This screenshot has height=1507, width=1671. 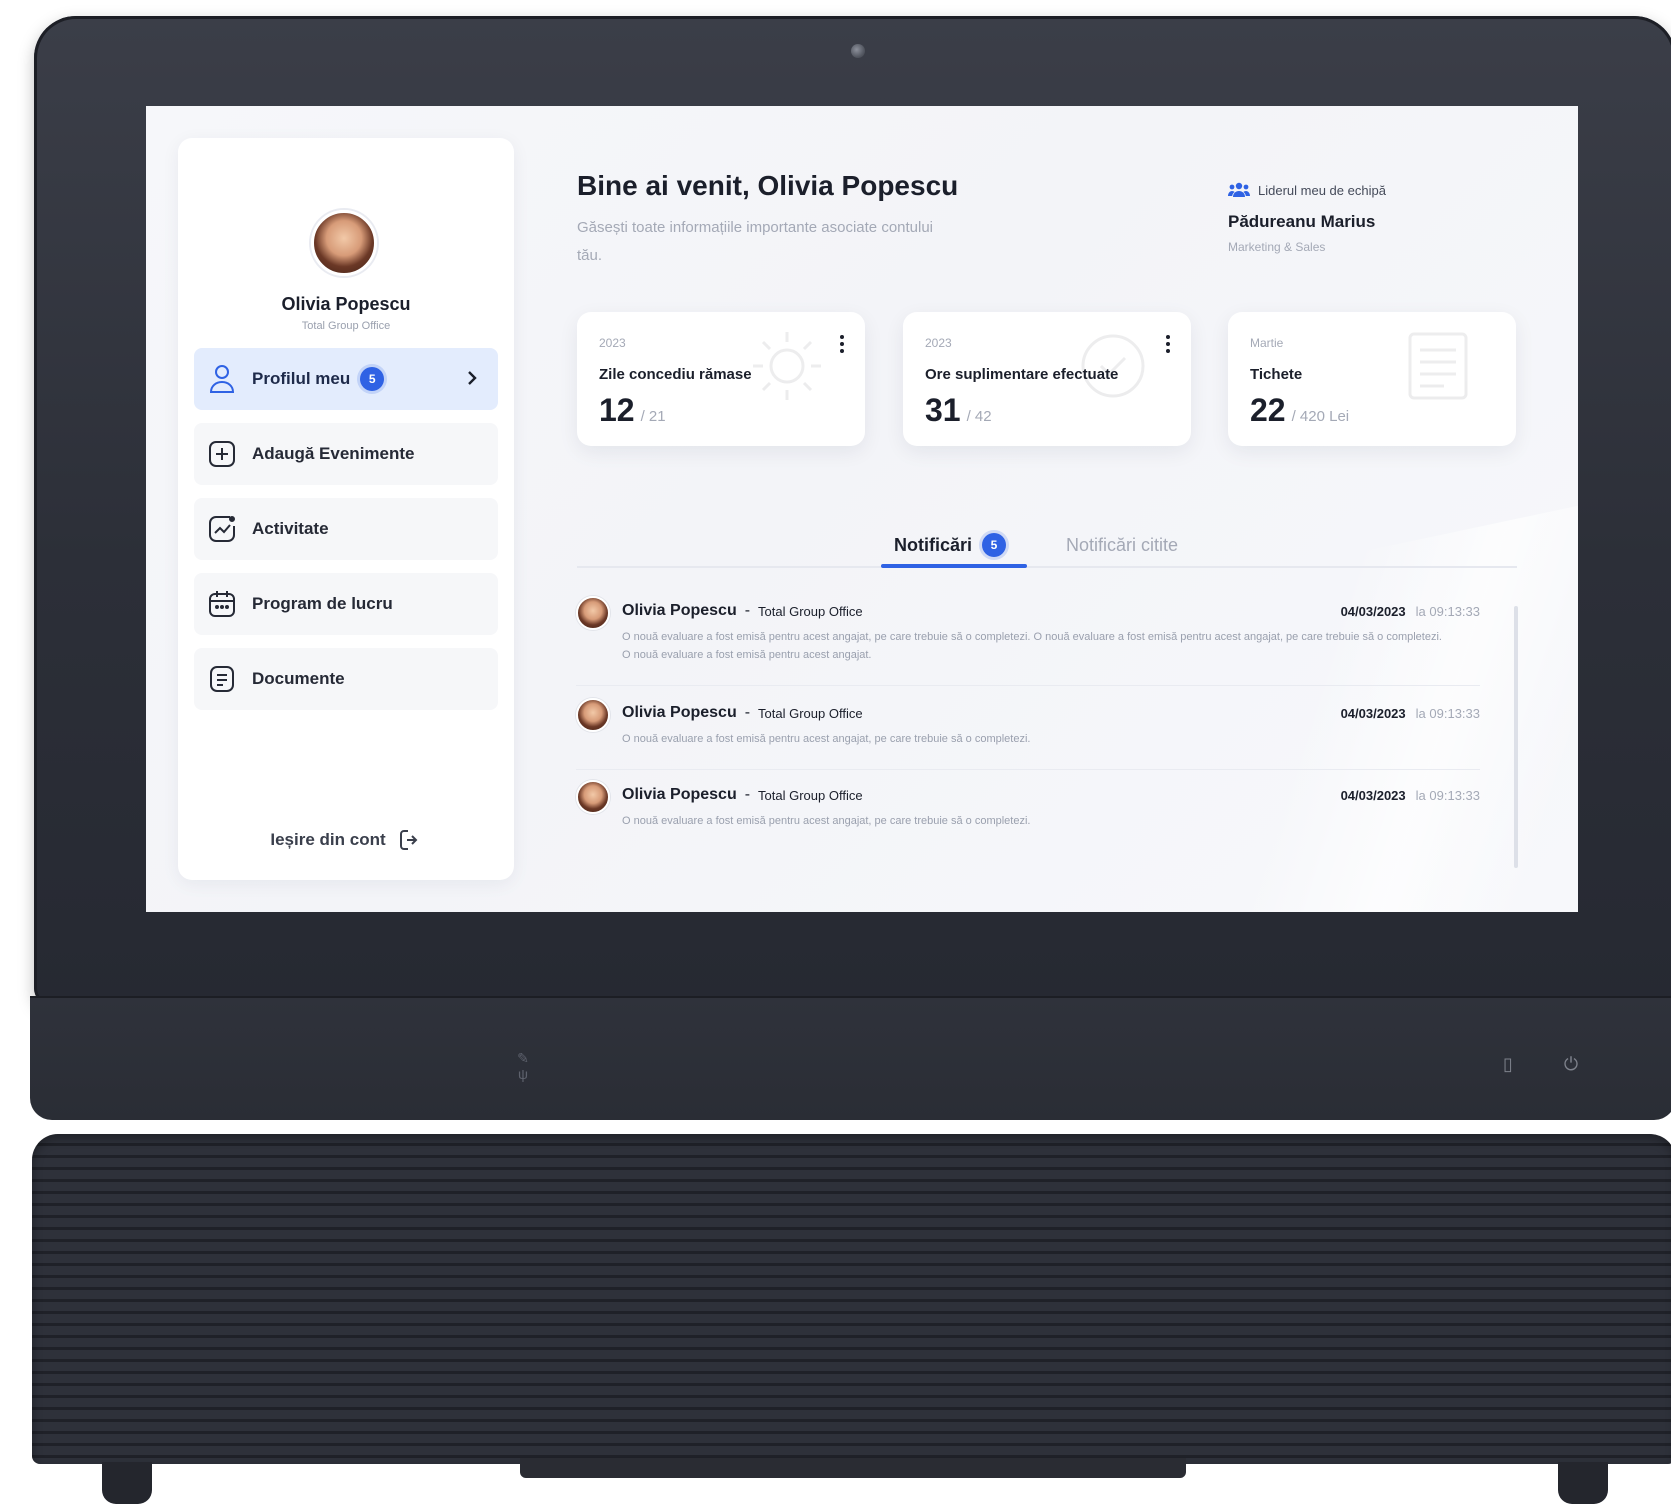 I want to click on sidebar-item-profile: Profilul meu 5, so click(x=346, y=379).